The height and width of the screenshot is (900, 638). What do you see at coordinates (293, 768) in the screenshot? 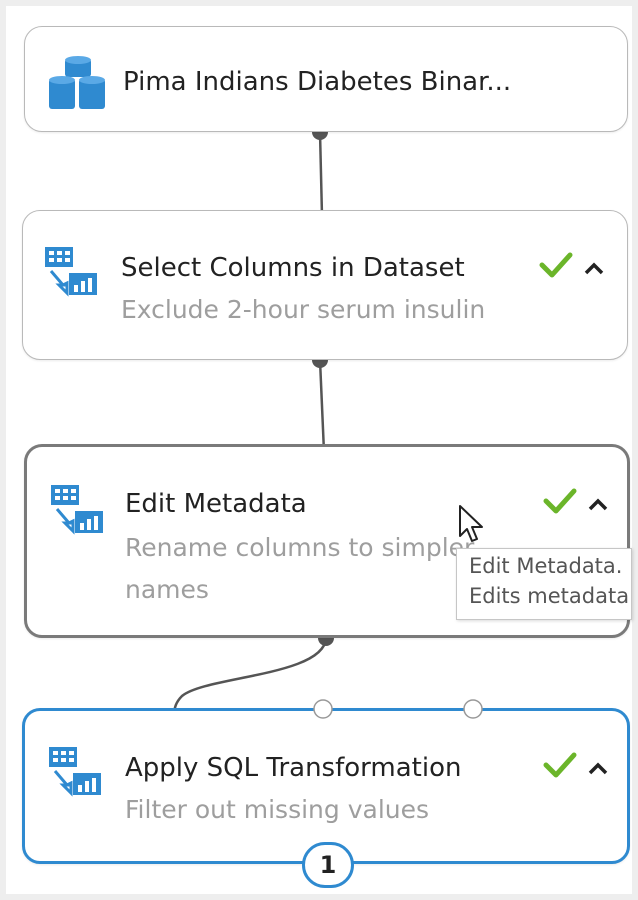
I see `module-title: Apply SQL Transformation` at bounding box center [293, 768].